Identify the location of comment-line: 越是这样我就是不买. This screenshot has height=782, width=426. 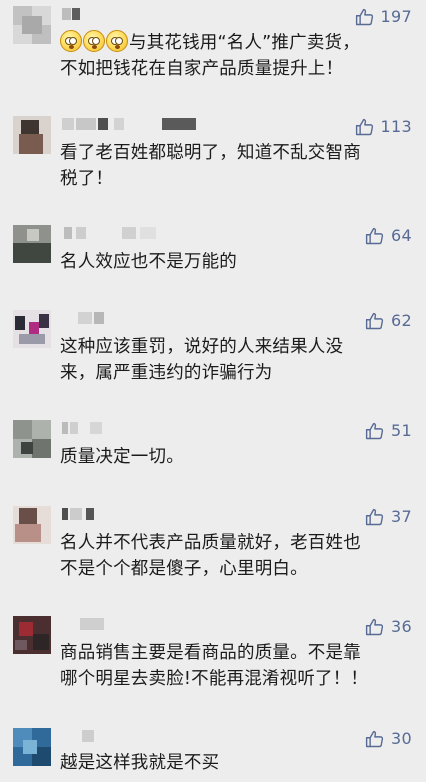
(140, 763).